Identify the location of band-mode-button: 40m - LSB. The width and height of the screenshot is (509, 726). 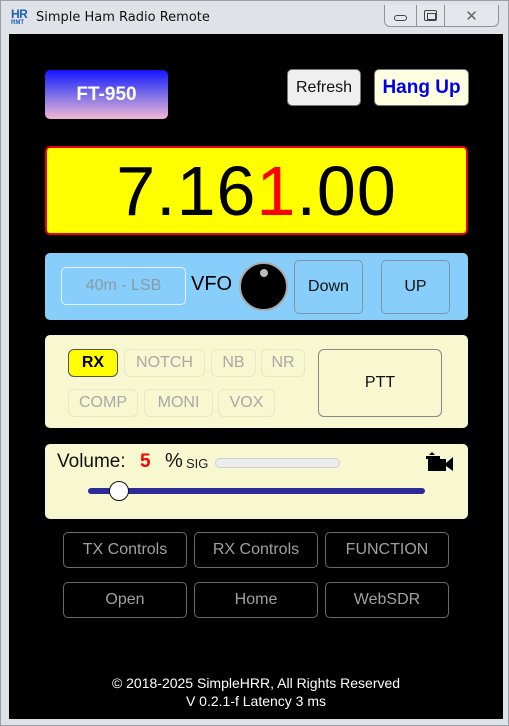
(123, 286).